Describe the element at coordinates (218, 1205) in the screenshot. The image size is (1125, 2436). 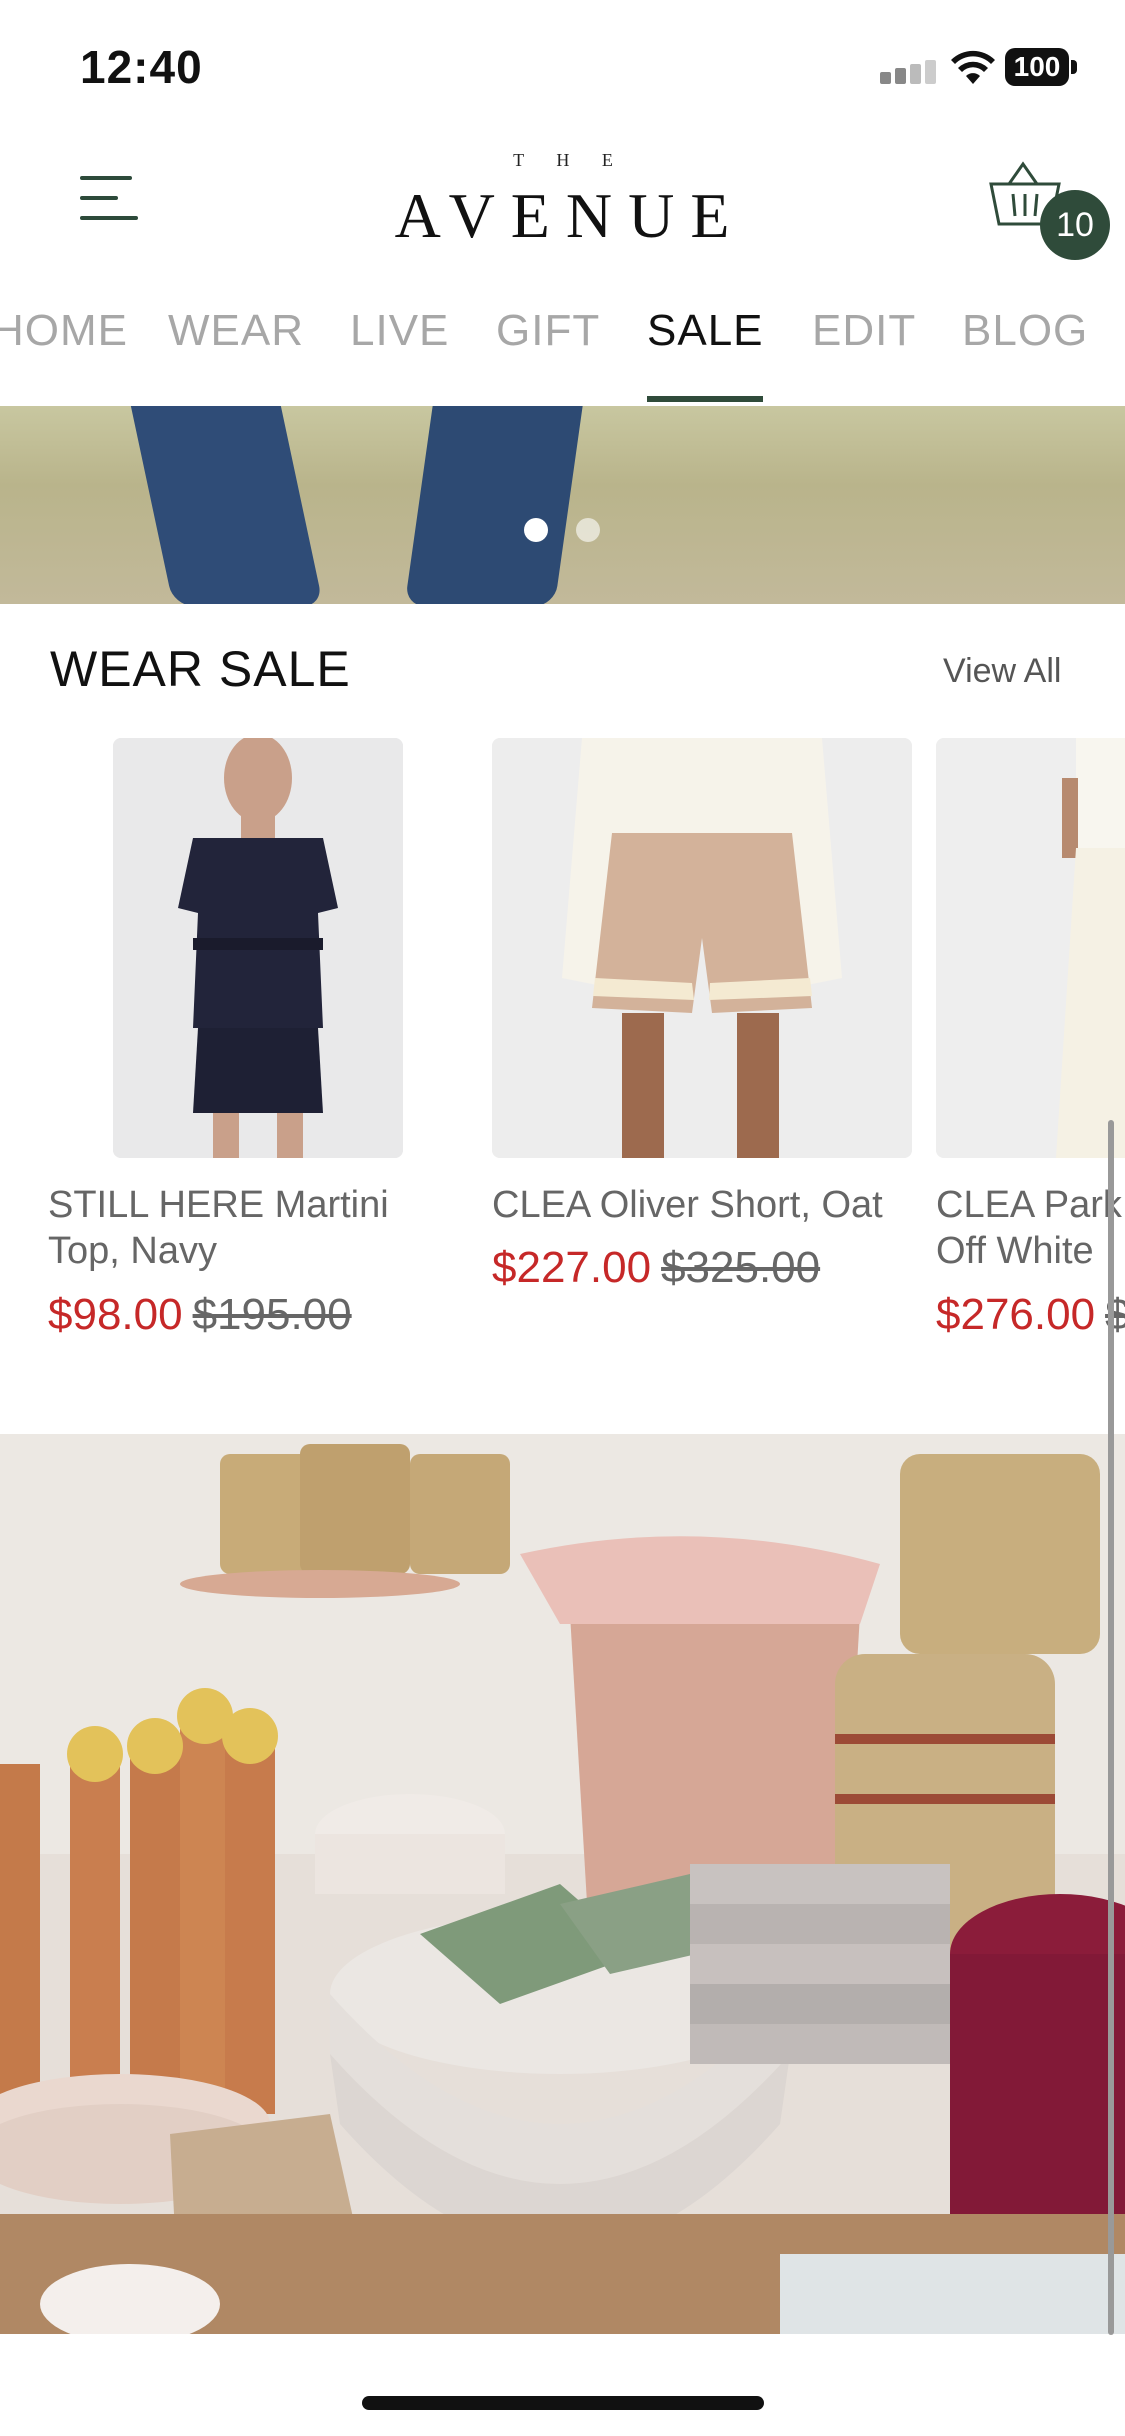
I see `product-name-line: STILL HERE Martini` at that location.